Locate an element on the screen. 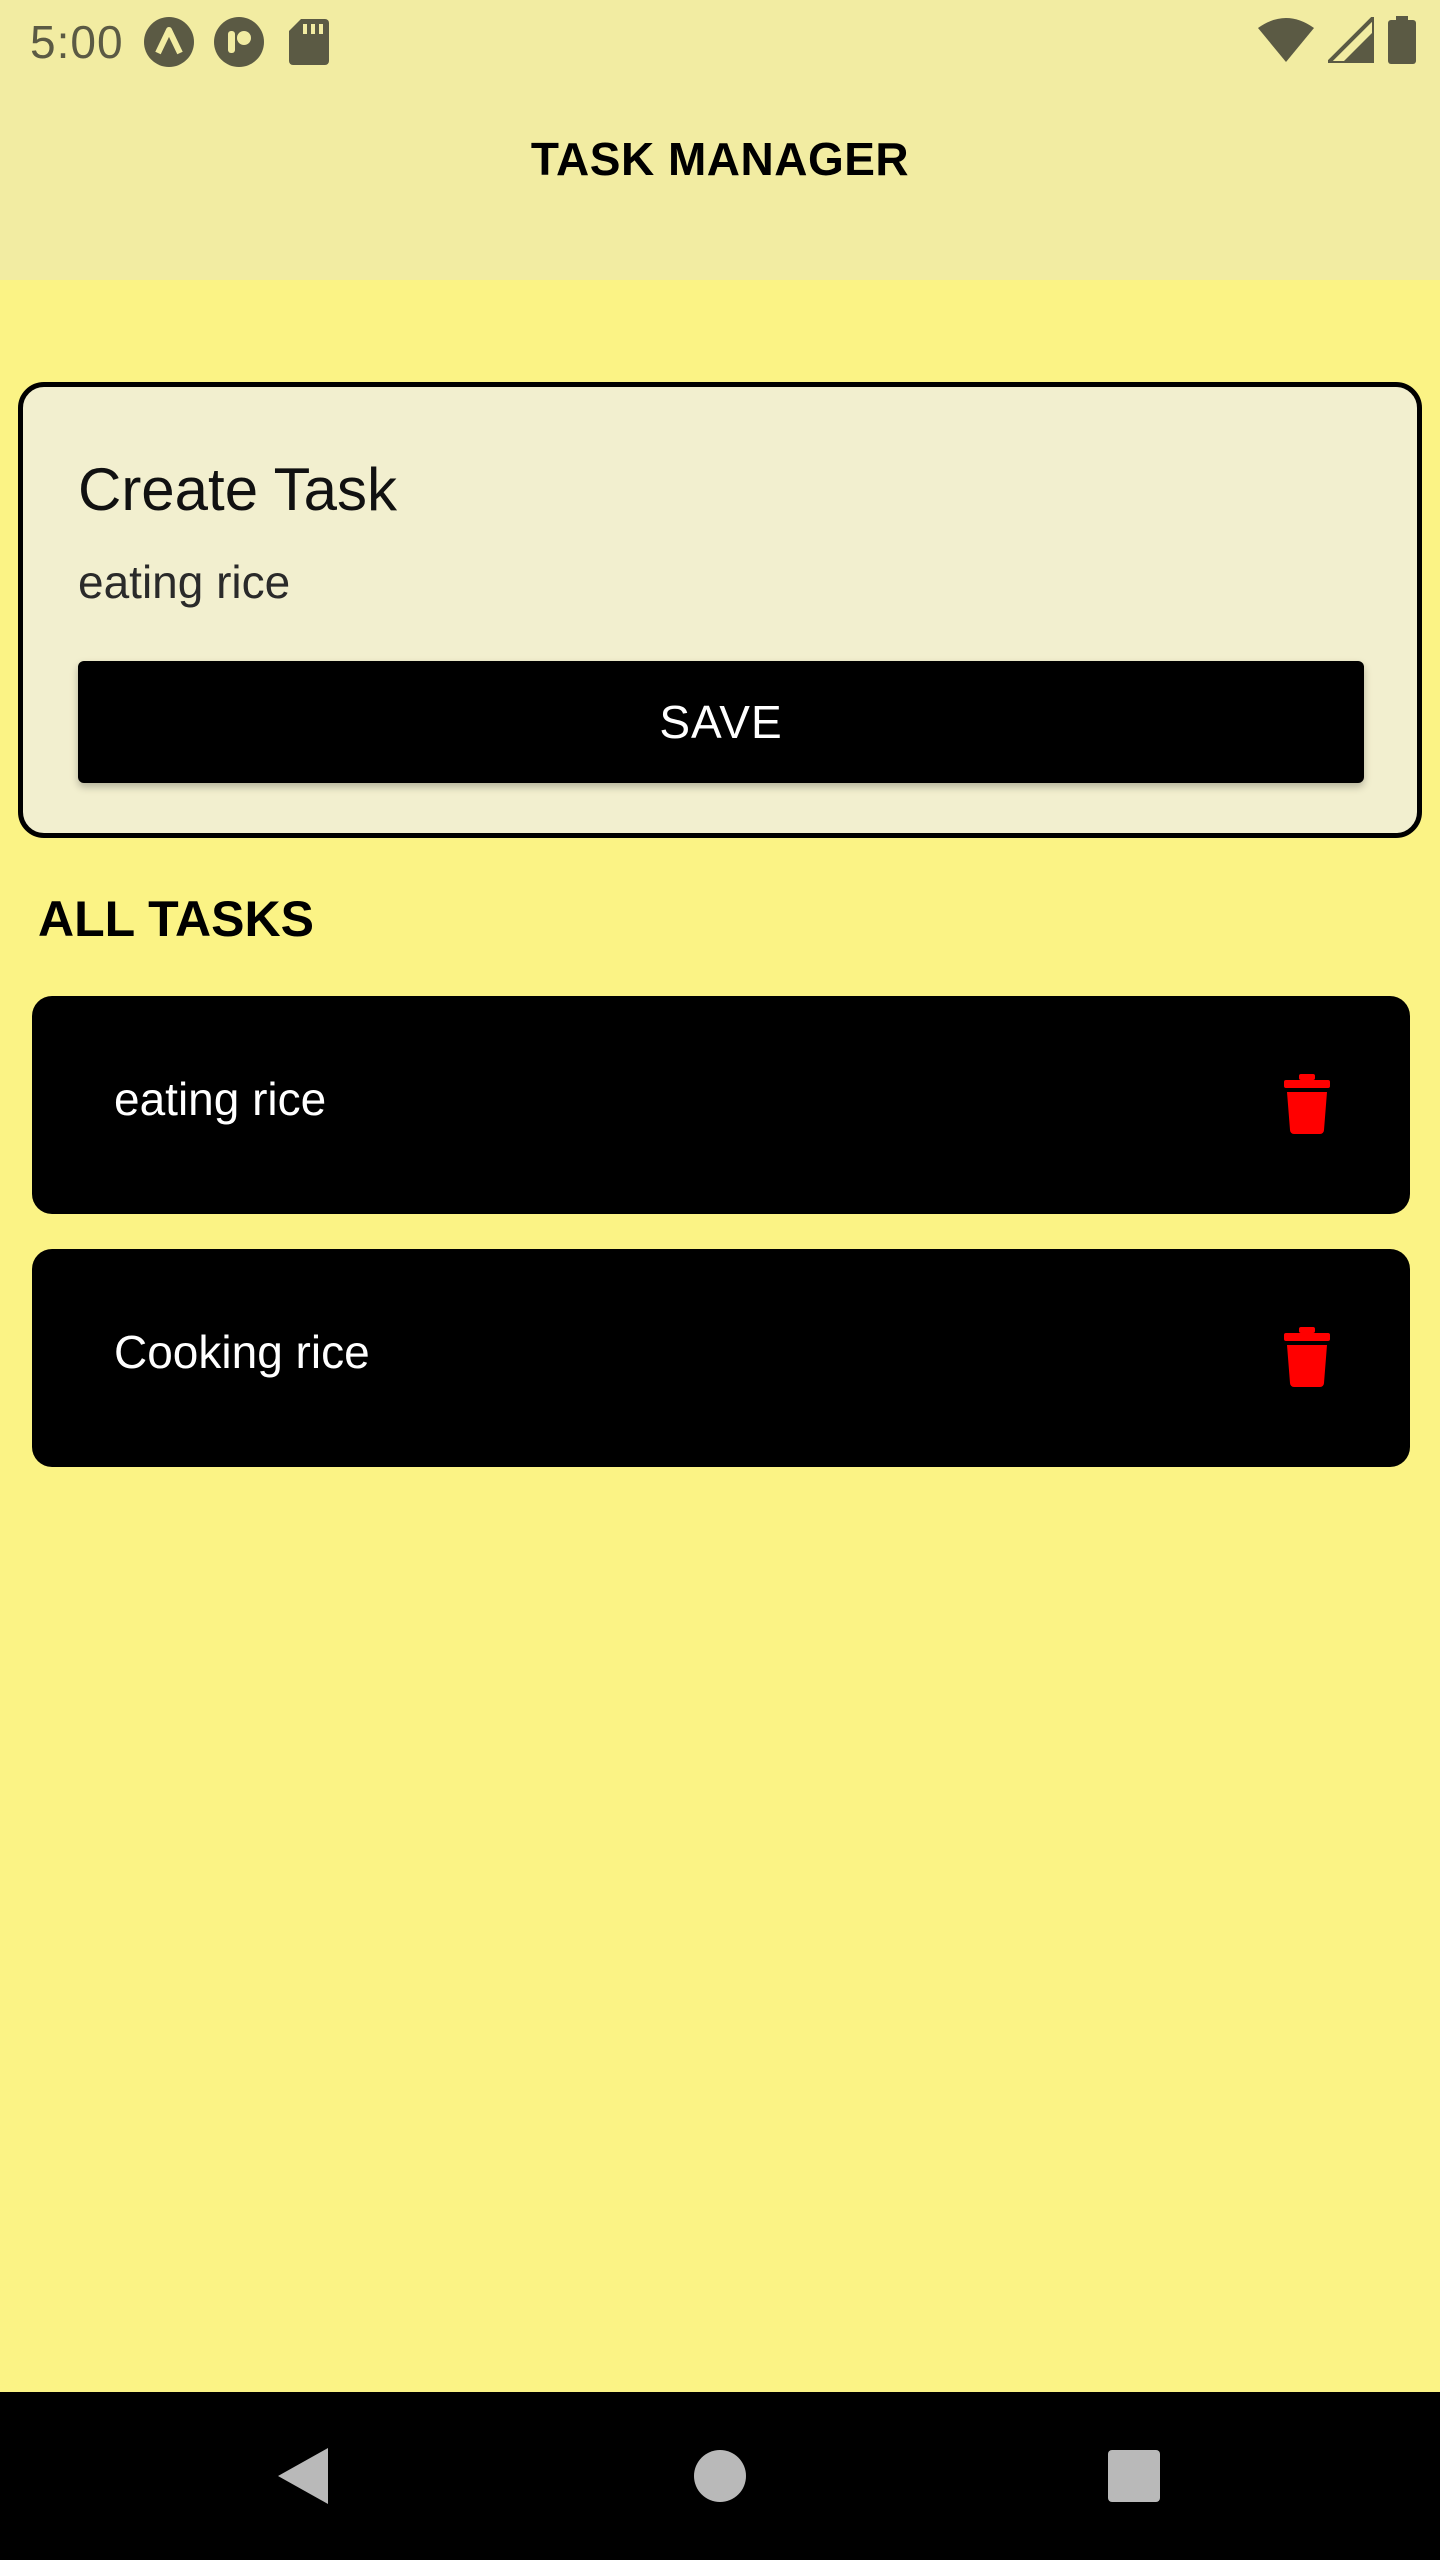 This screenshot has width=1440, height=2560. signal-icon is located at coordinates (1349, 39).